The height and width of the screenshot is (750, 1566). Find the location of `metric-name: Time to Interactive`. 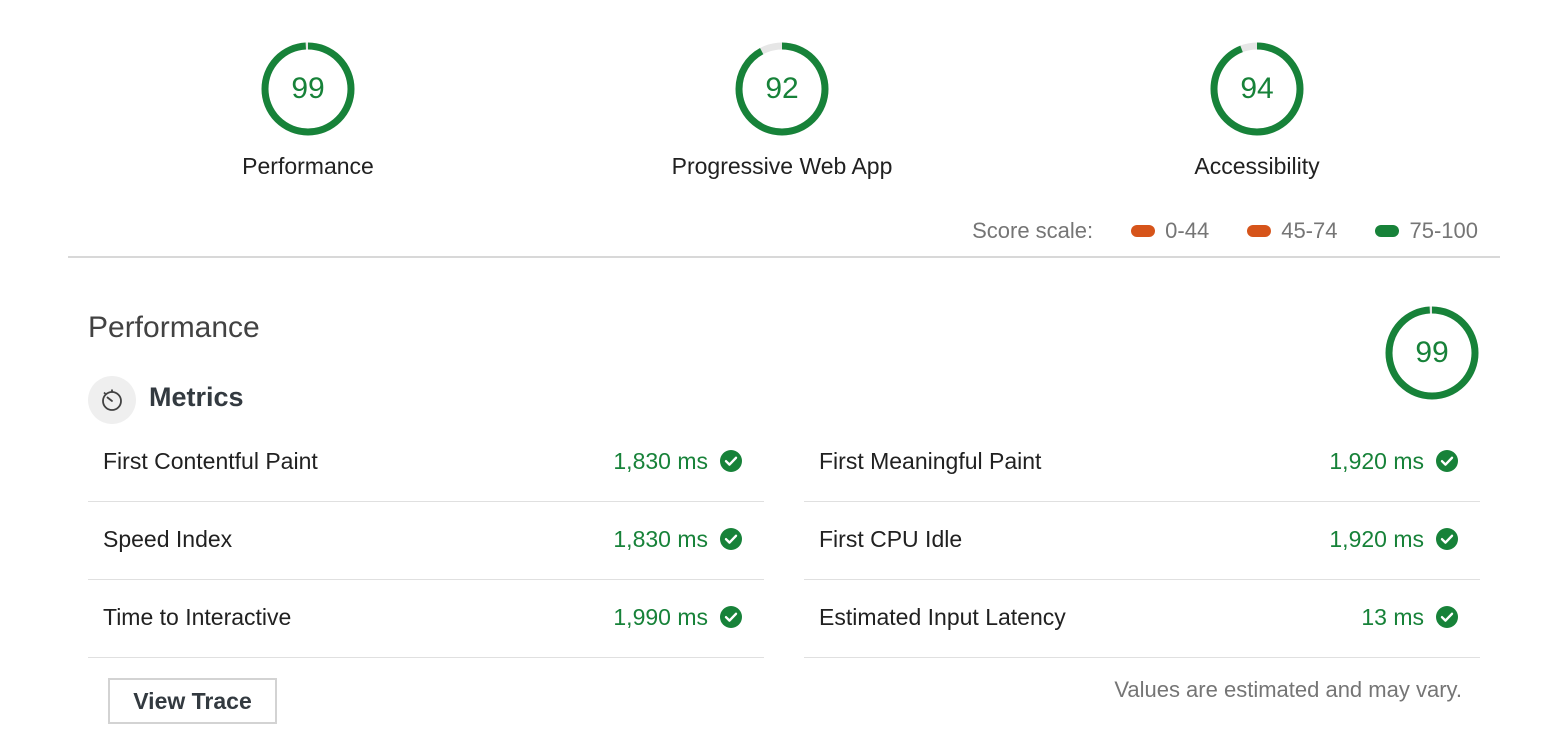

metric-name: Time to Interactive is located at coordinates (197, 617).